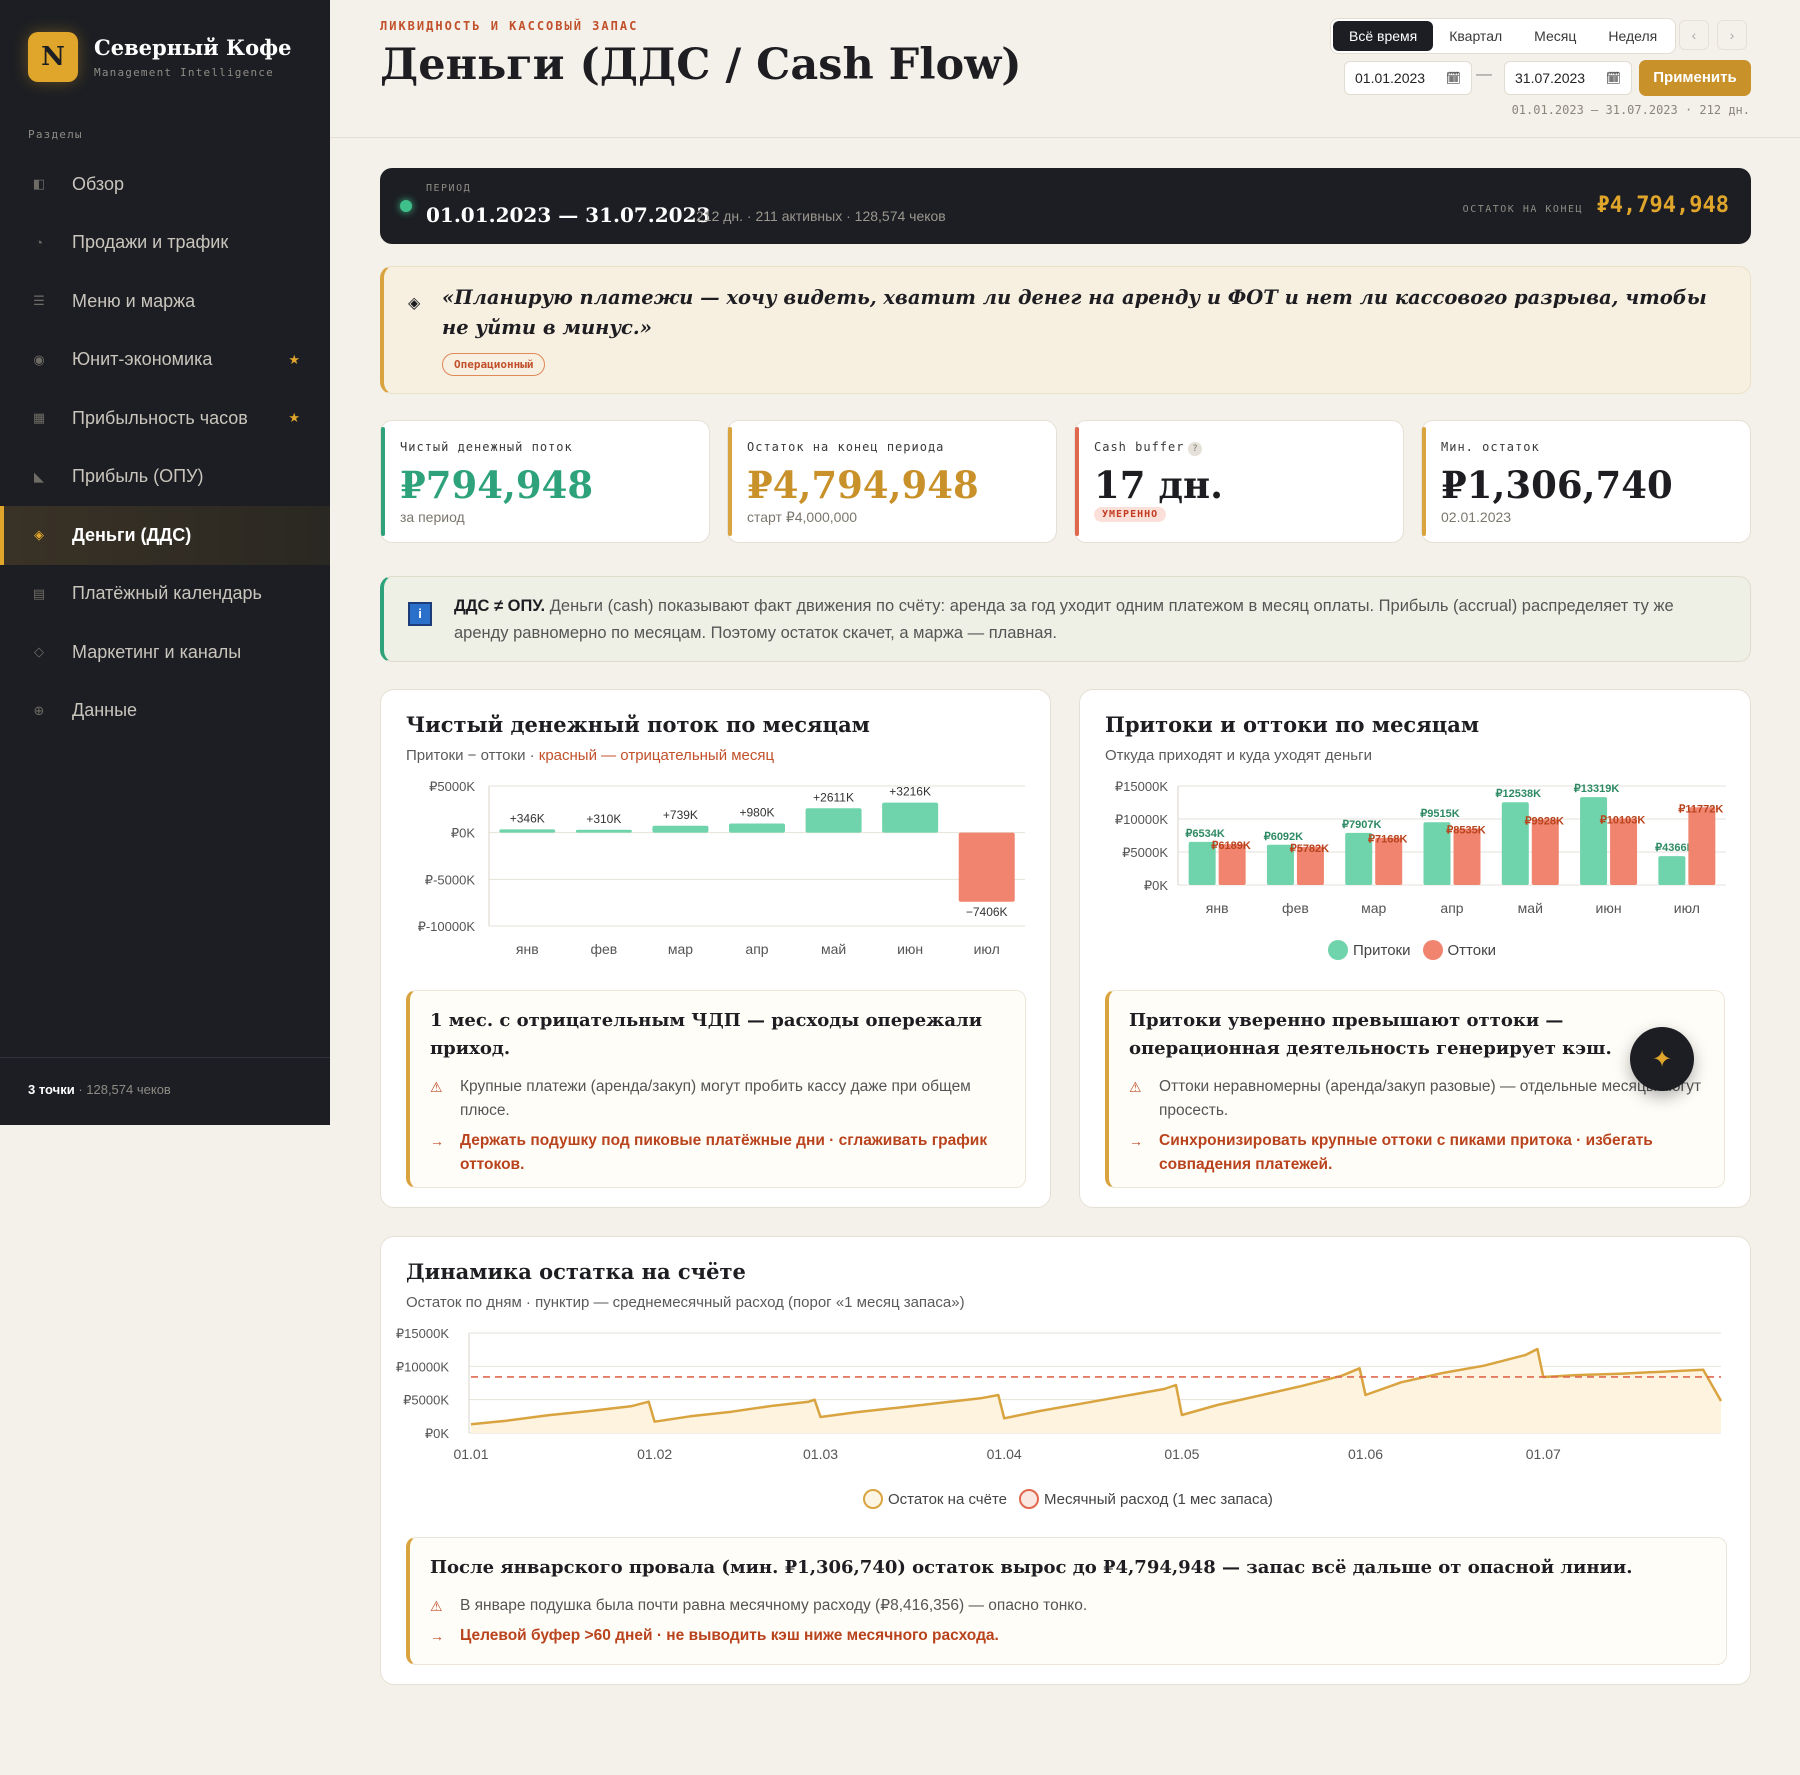 The width and height of the screenshot is (1800, 1775). What do you see at coordinates (165, 535) in the screenshot?
I see `sidebar-item-6: ◈ Деньги (ДДС)` at bounding box center [165, 535].